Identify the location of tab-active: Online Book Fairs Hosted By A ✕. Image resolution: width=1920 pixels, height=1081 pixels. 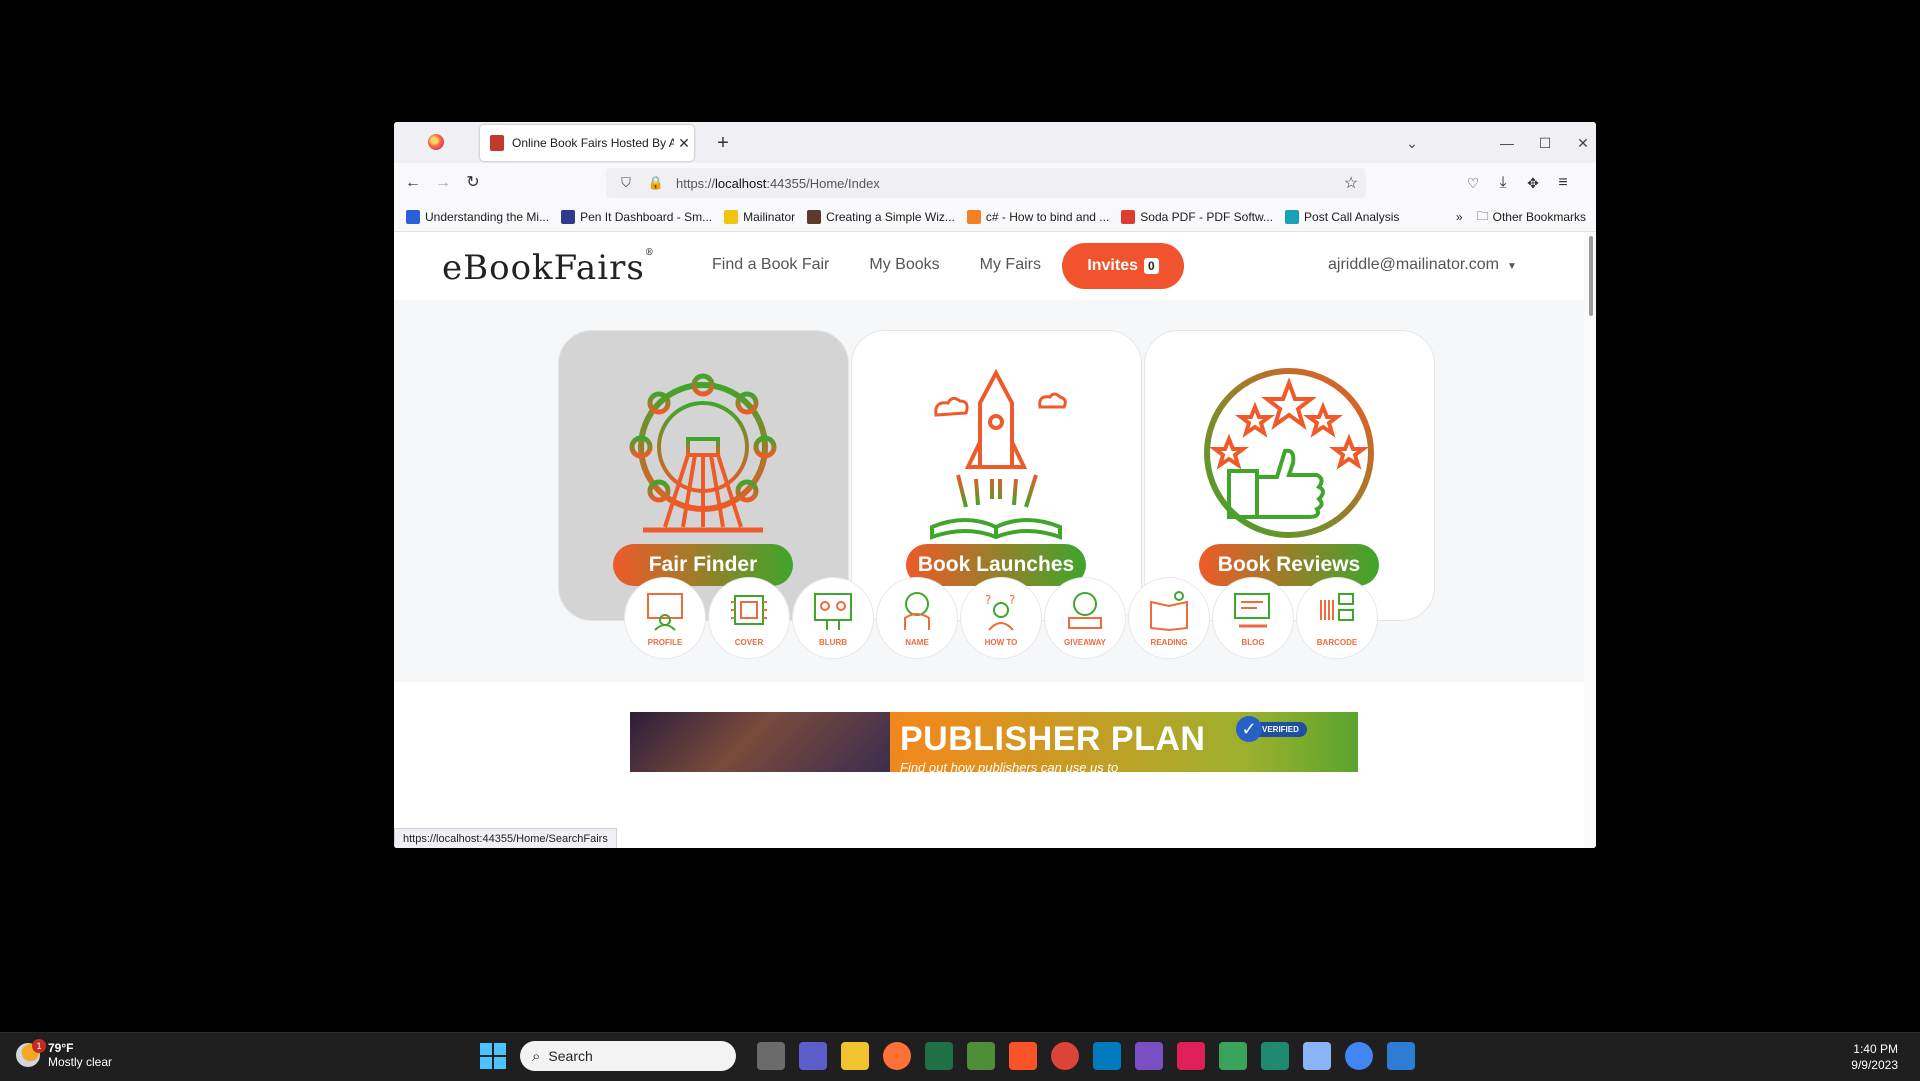
(587, 143).